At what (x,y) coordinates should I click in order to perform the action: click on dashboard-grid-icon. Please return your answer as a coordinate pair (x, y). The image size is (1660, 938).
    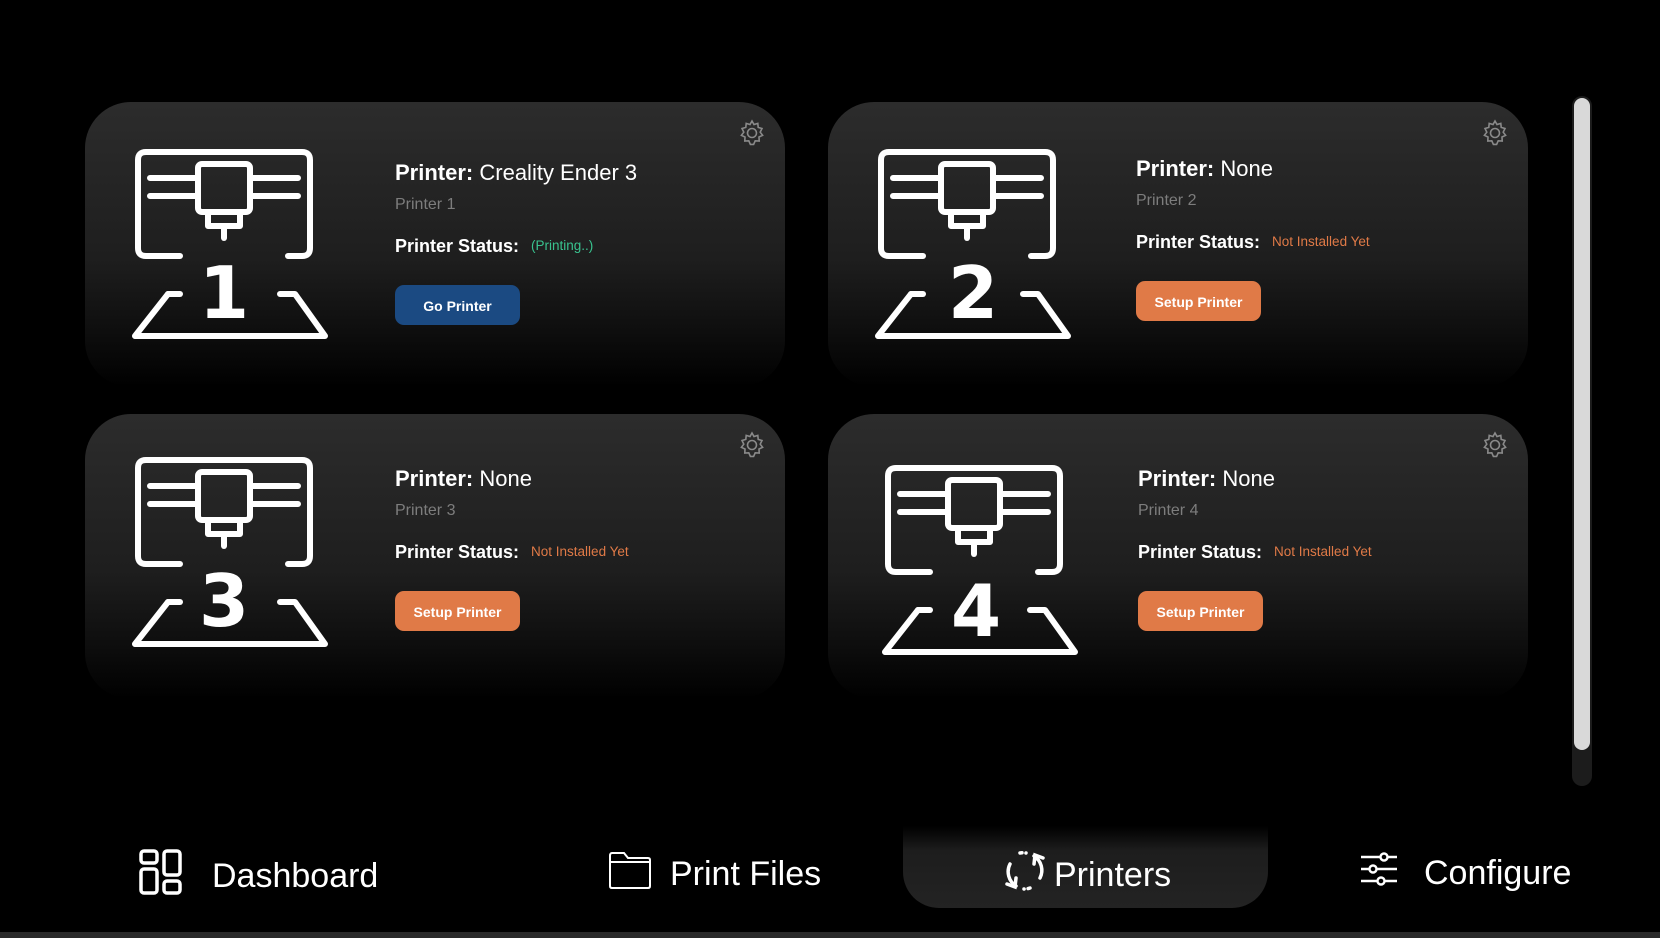
    Looking at the image, I should click on (162, 876).